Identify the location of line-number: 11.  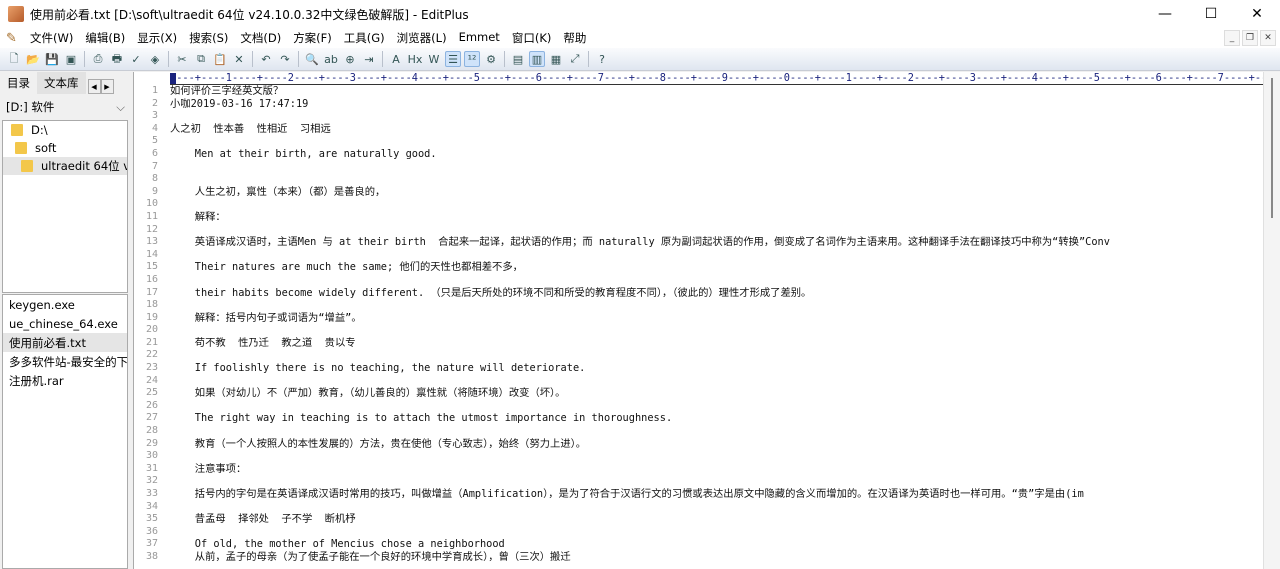
(151, 216).